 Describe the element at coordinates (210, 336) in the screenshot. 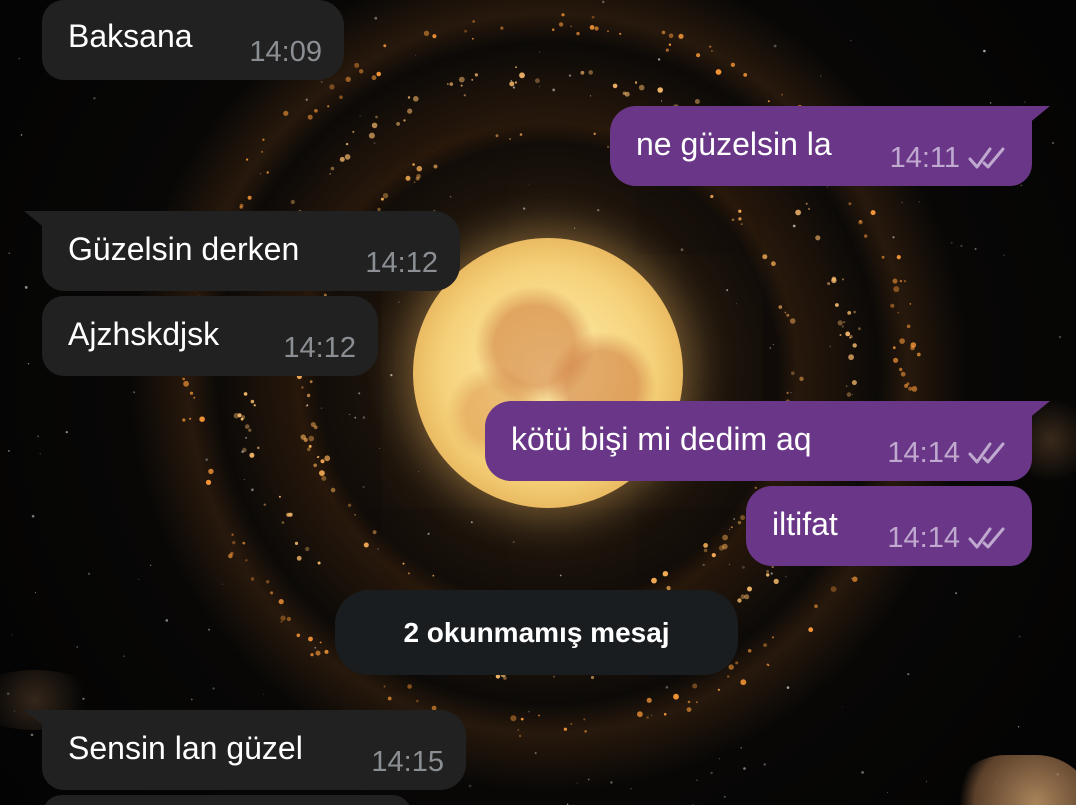

I see `incoming-message: Ajzhskdjsk 14:12` at that location.